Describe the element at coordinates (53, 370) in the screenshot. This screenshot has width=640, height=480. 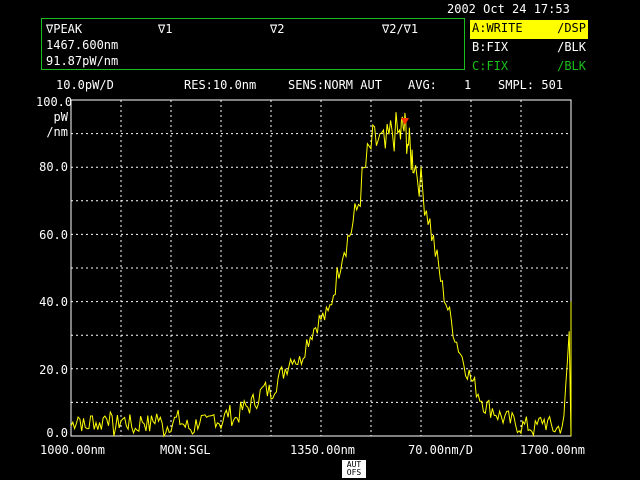
I see `y-tick-20: 20.0` at that location.